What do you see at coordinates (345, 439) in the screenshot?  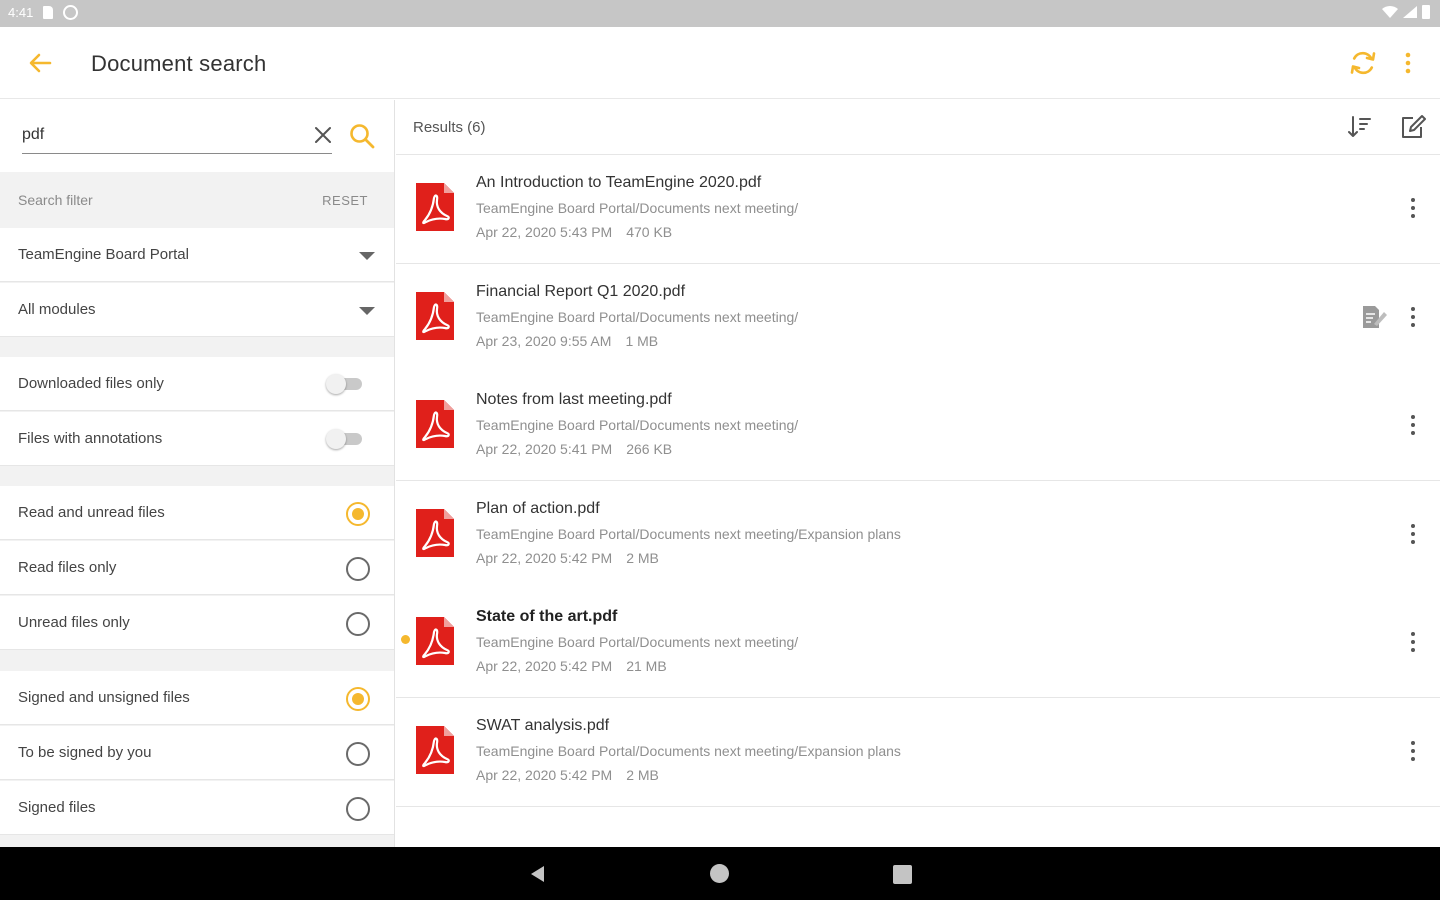 I see `annotations-toggle` at bounding box center [345, 439].